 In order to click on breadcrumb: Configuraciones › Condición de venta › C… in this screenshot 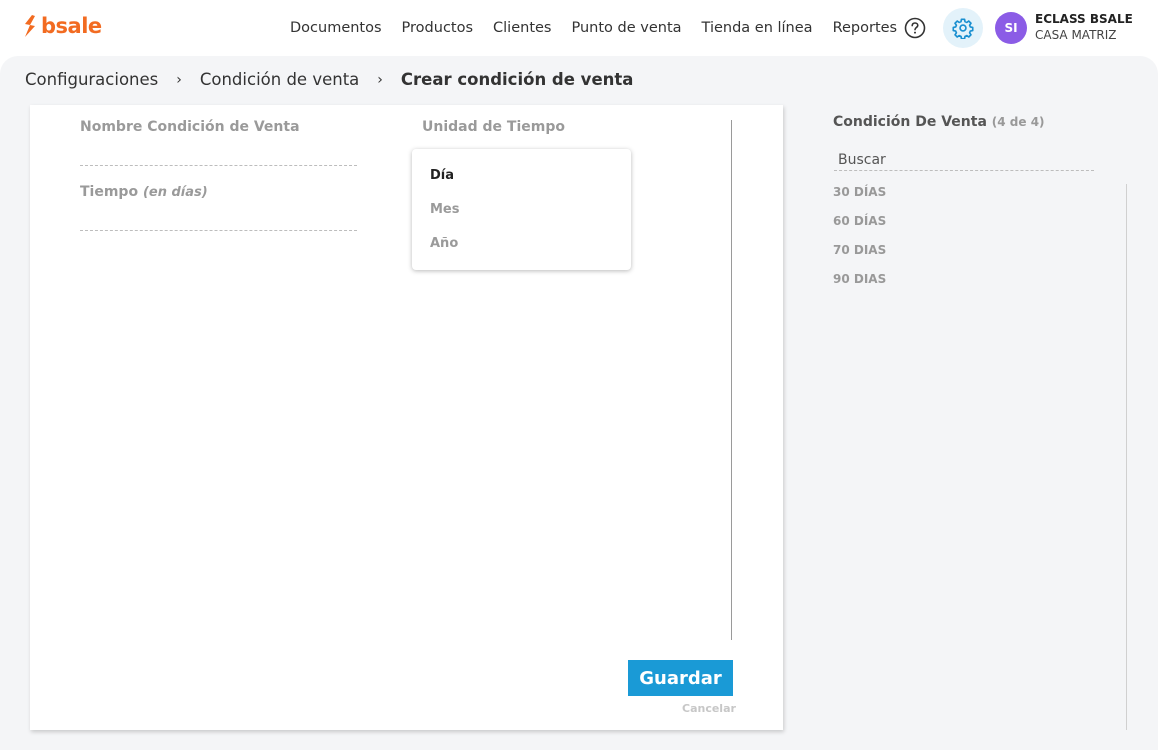, I will do `click(329, 79)`.